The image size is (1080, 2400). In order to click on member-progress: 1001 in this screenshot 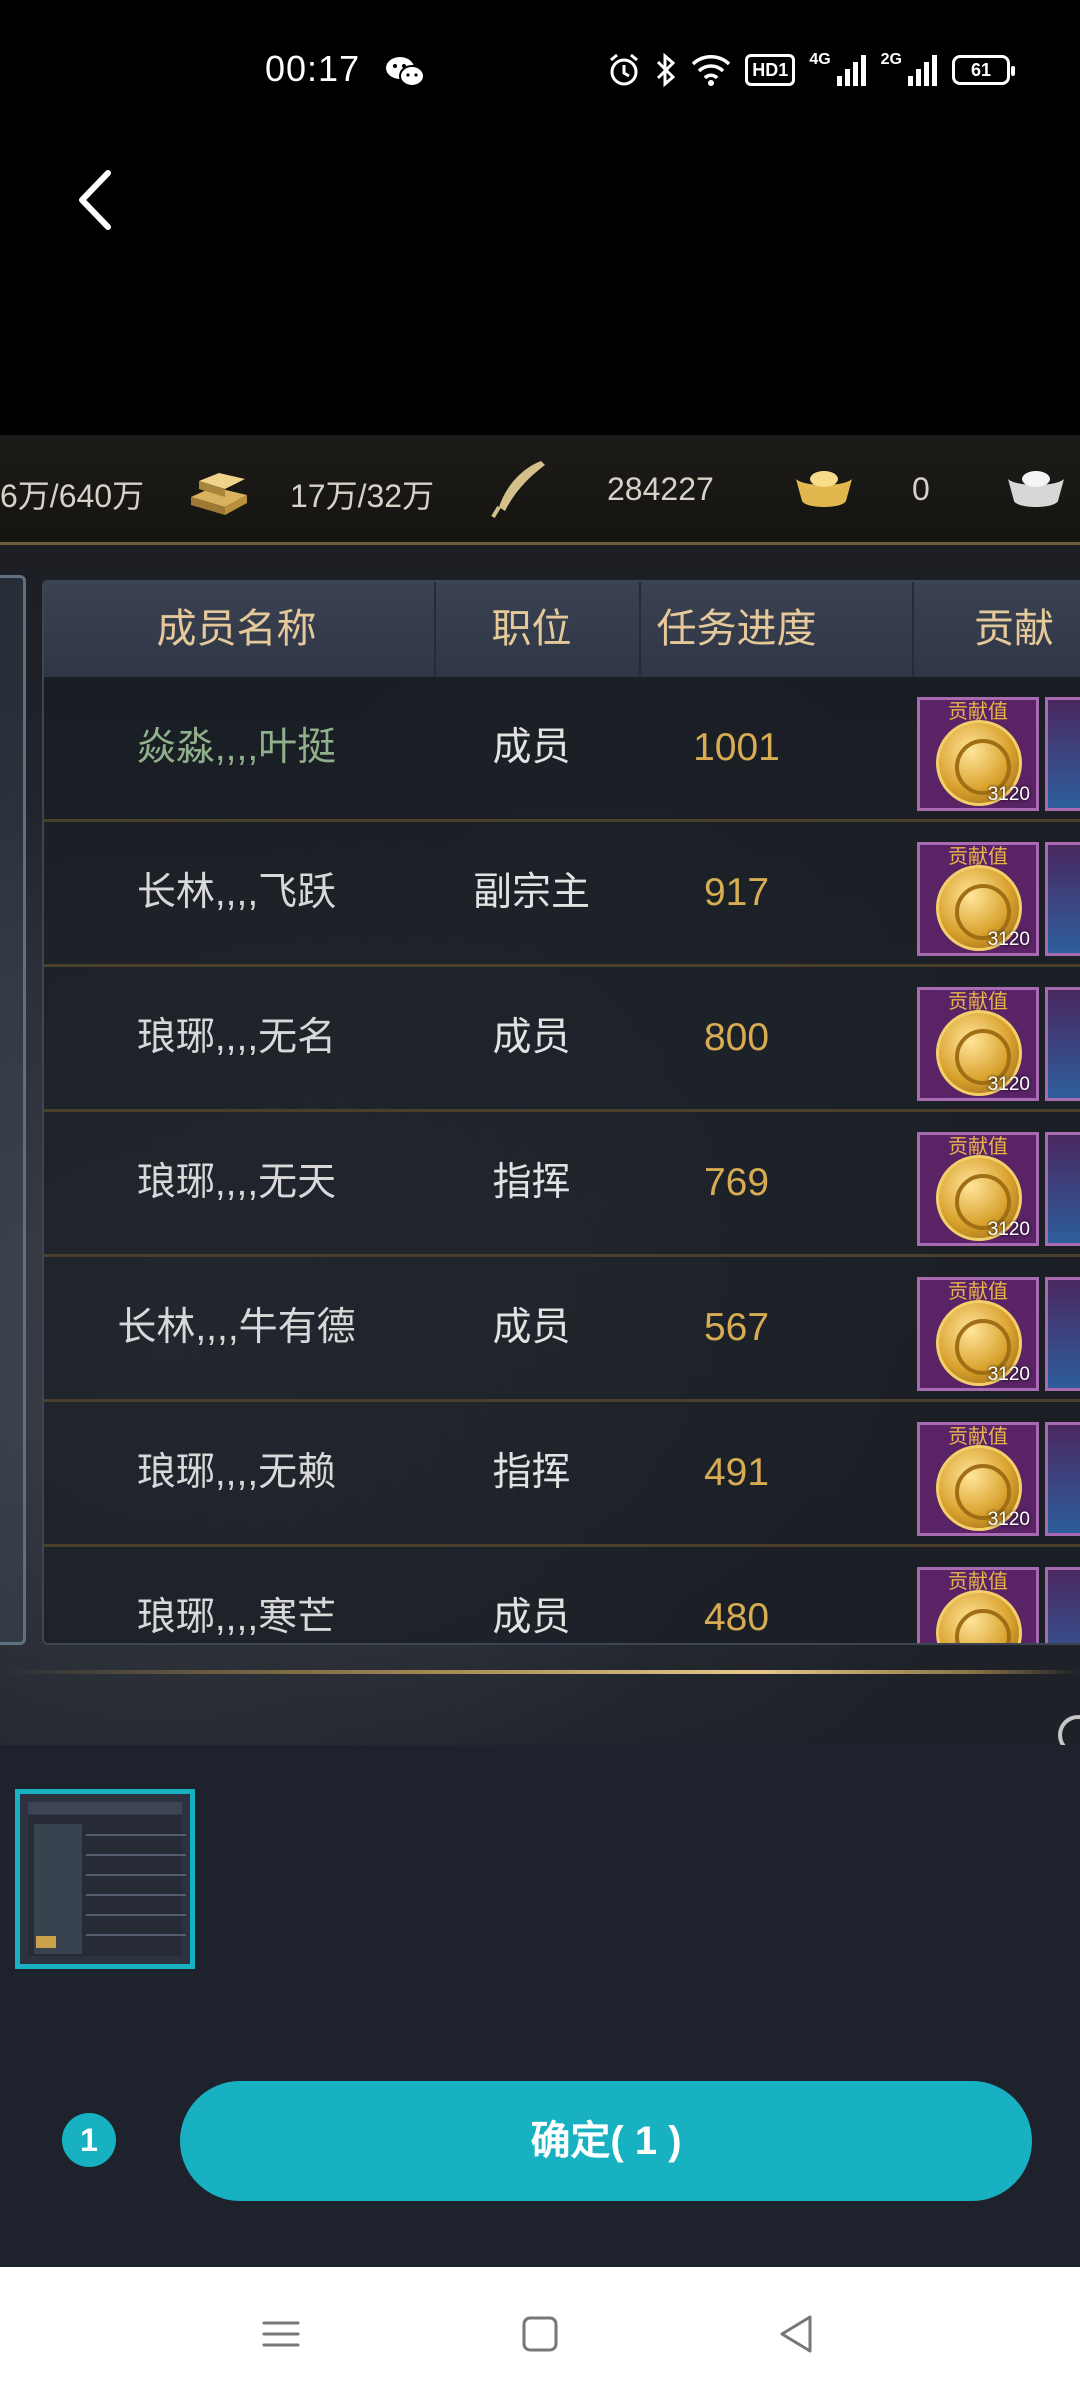, I will do `click(736, 747)`.